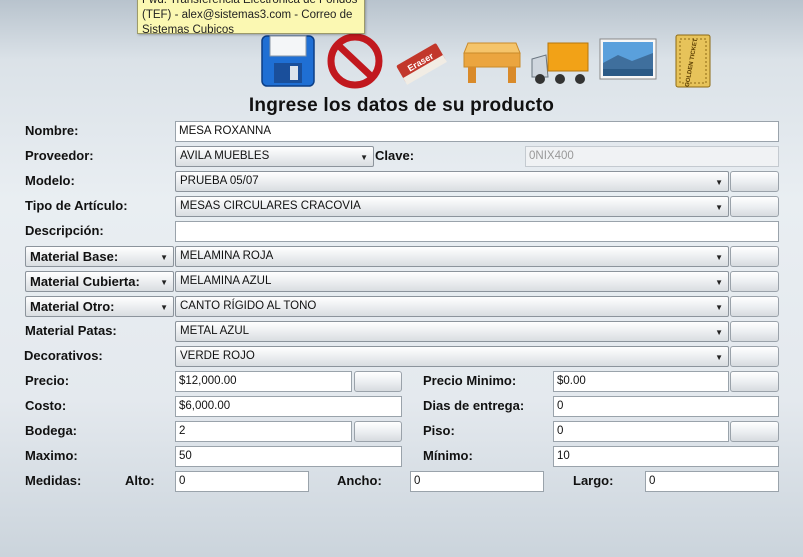  Describe the element at coordinates (63, 355) in the screenshot. I see `decorativos-label: Decorativos:` at that location.